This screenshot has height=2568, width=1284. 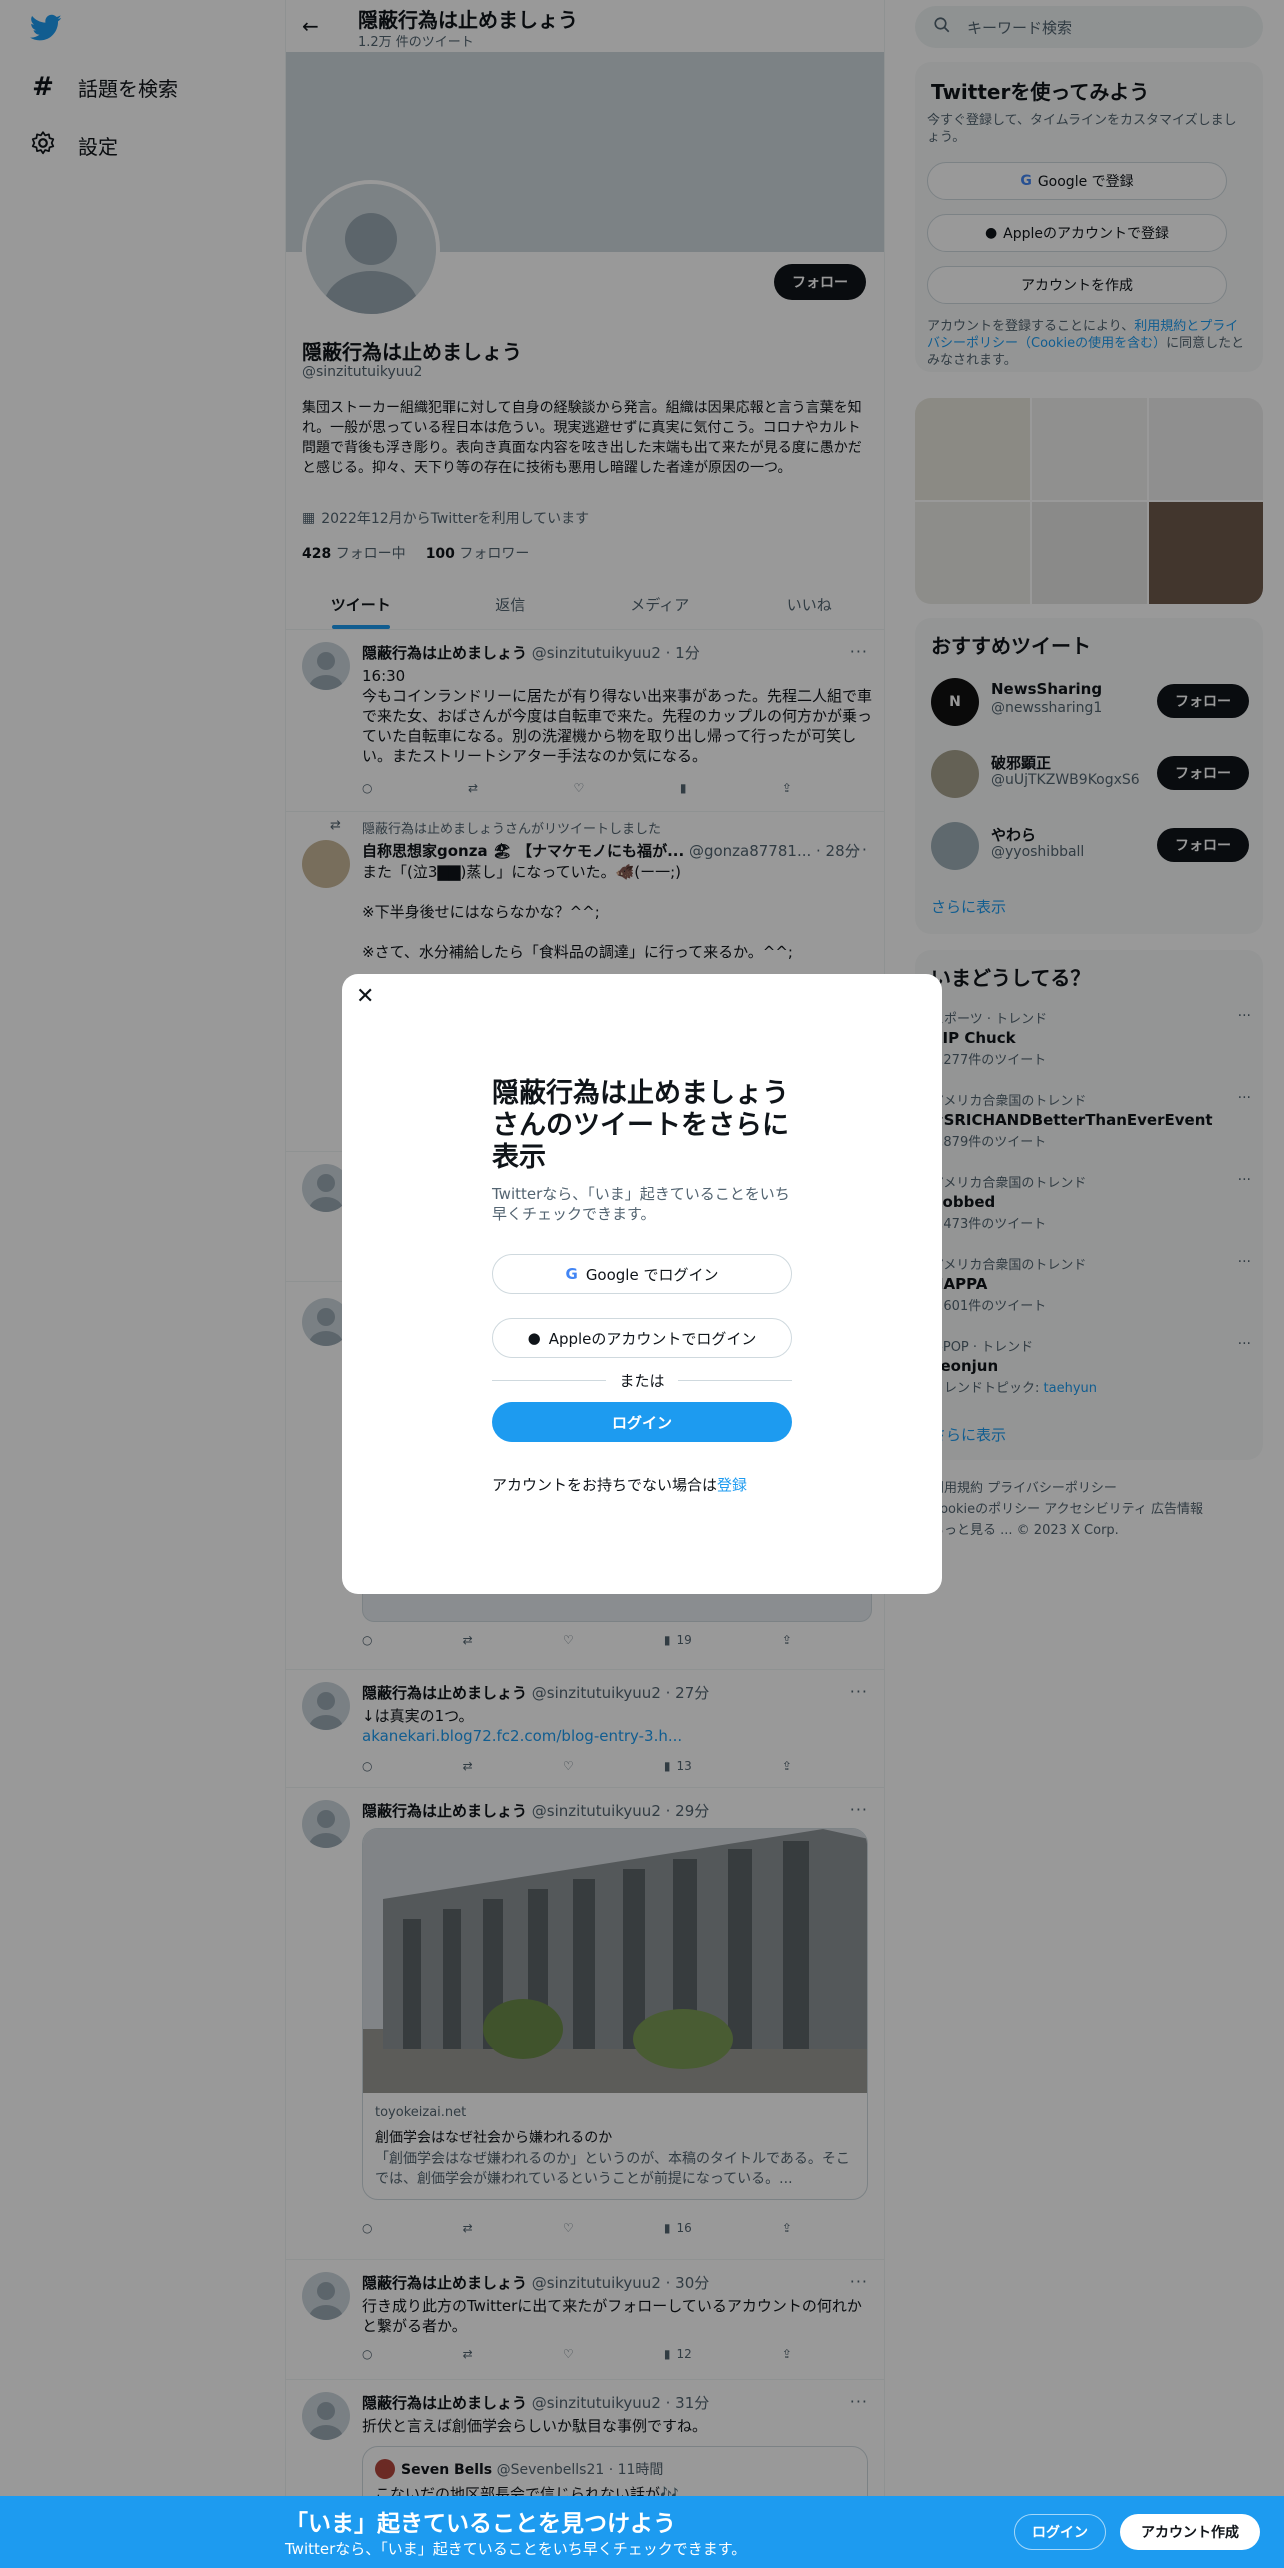 What do you see at coordinates (642, 1338) in the screenshot?
I see `apple-login-button: ● Appleのアカウントでログイン` at bounding box center [642, 1338].